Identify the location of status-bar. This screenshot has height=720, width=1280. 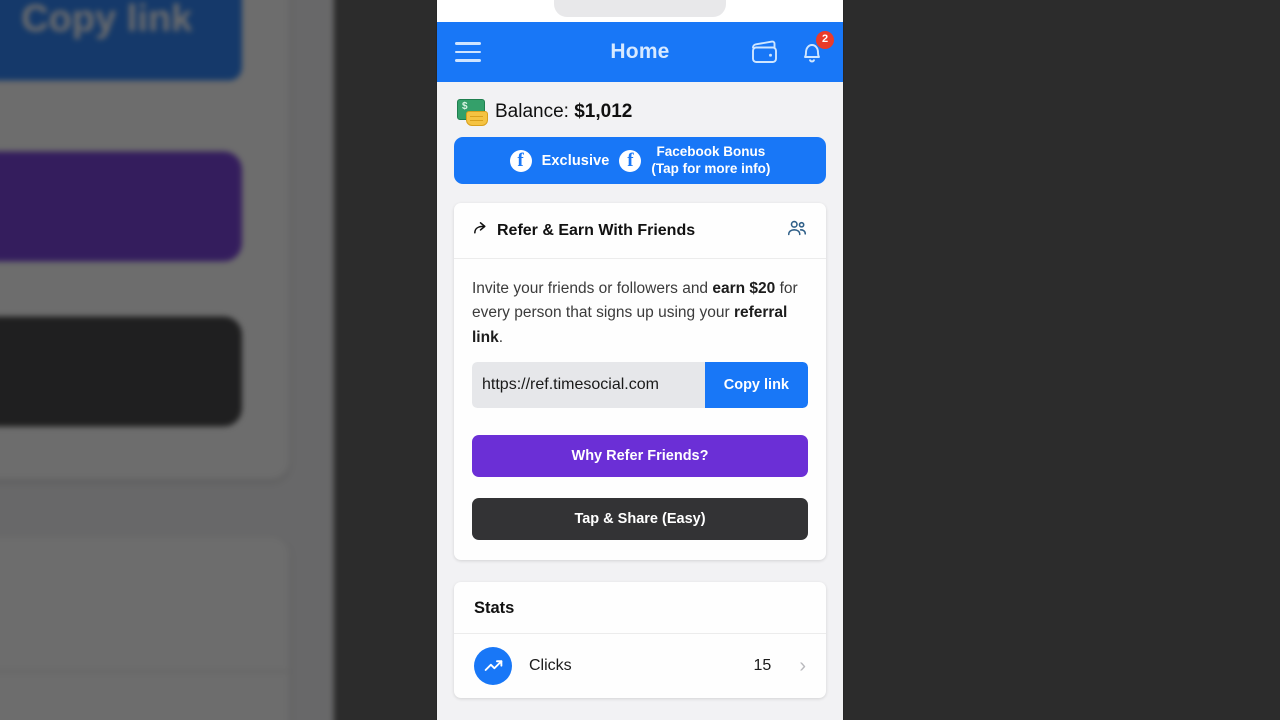
(640, 11).